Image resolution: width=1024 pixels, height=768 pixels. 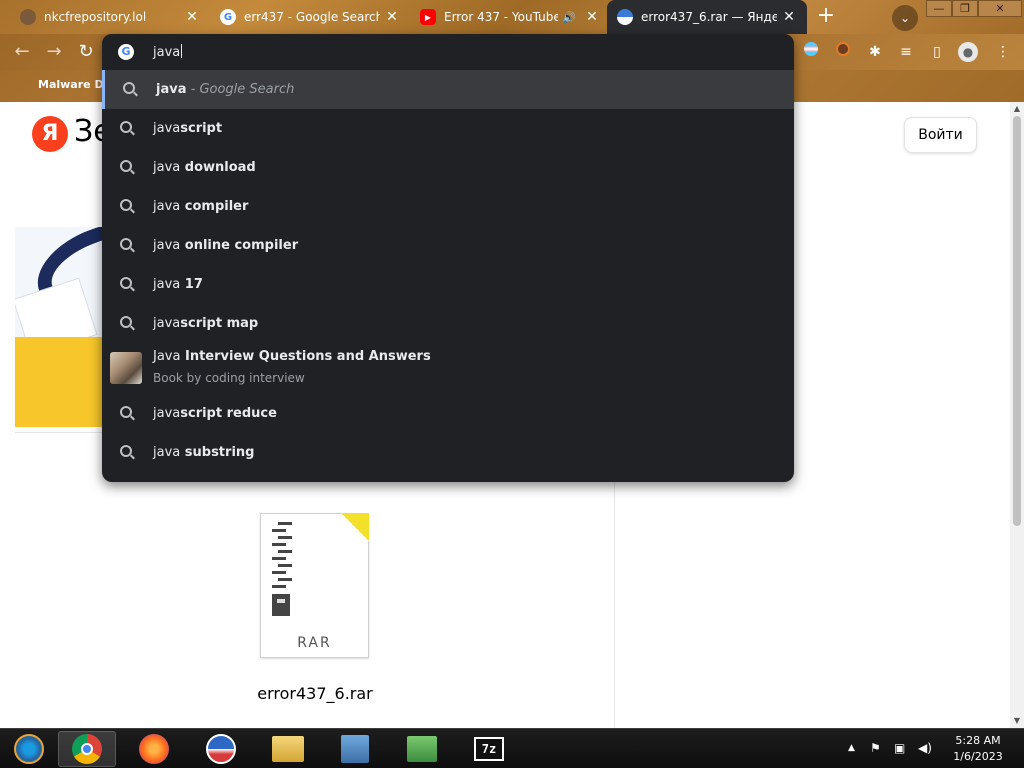 I want to click on tab-search-chevron-icon: ⌄, so click(x=905, y=18).